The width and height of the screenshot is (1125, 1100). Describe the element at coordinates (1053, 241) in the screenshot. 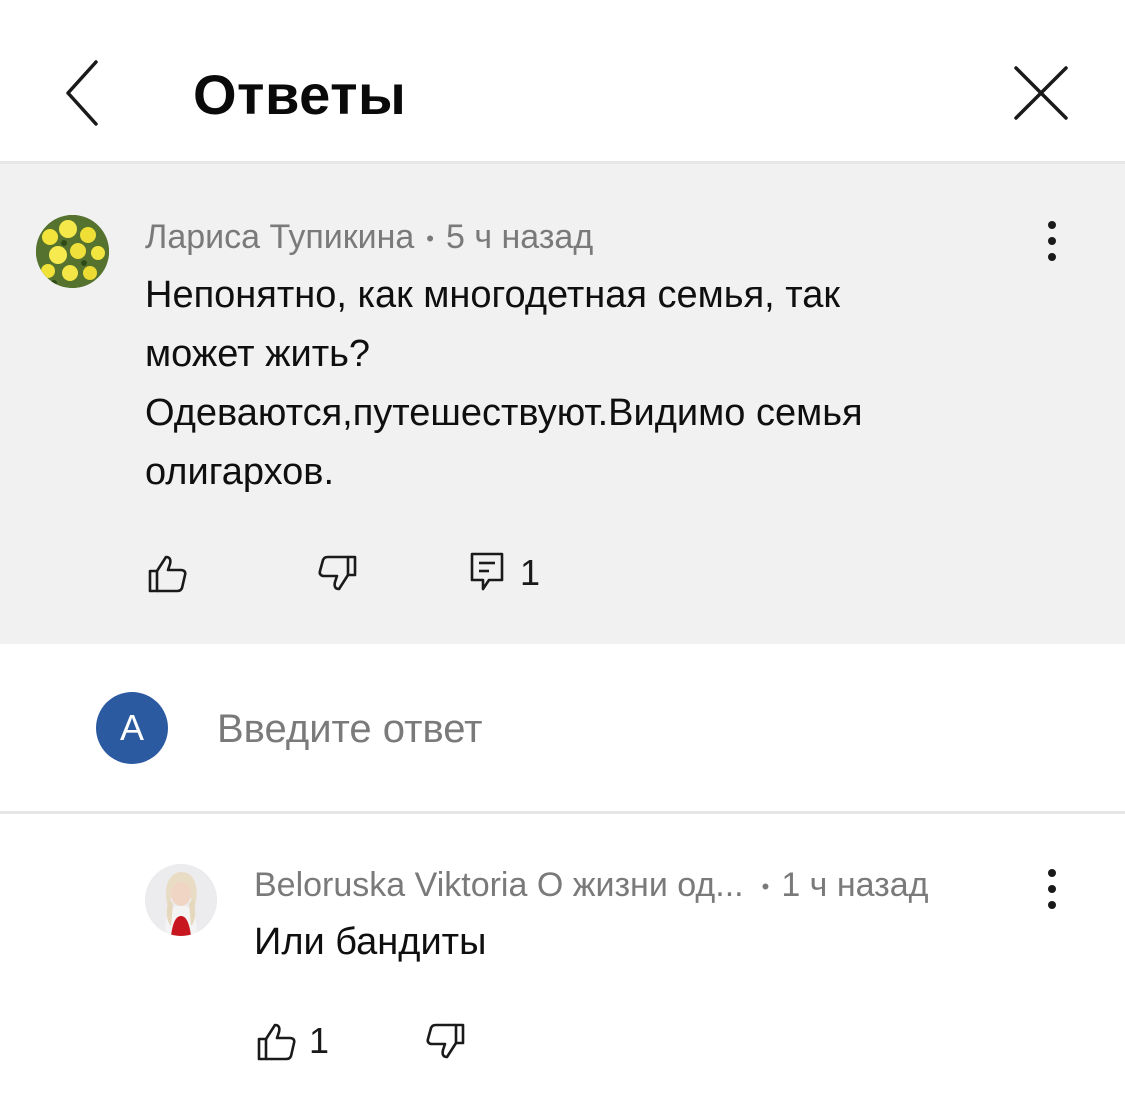

I see `more-options-icon` at that location.